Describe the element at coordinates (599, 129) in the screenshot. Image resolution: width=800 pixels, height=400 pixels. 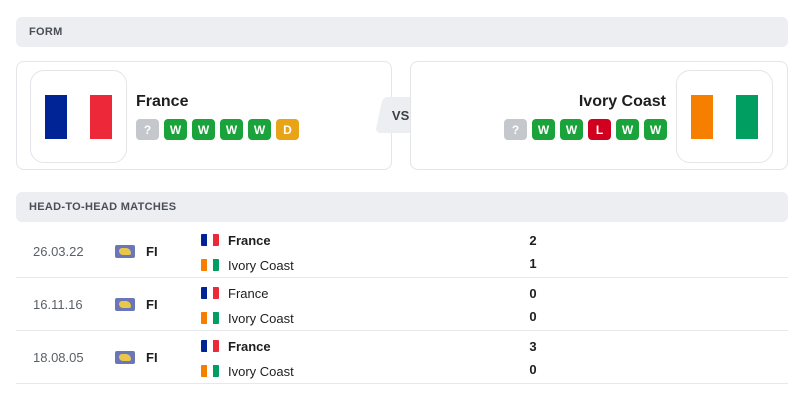
I see `form-badge-l: L` at that location.